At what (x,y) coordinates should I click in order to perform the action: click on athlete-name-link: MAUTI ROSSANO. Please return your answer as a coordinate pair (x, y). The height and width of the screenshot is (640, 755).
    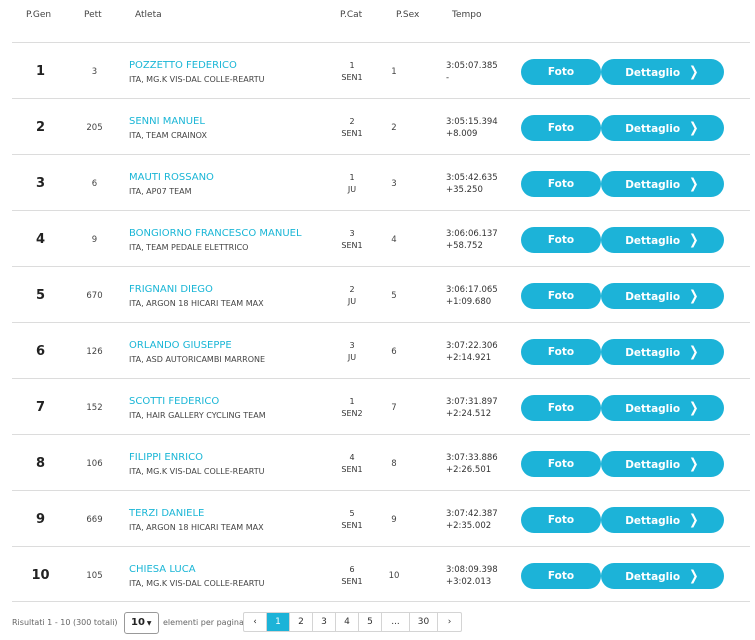
    Looking at the image, I should click on (171, 177).